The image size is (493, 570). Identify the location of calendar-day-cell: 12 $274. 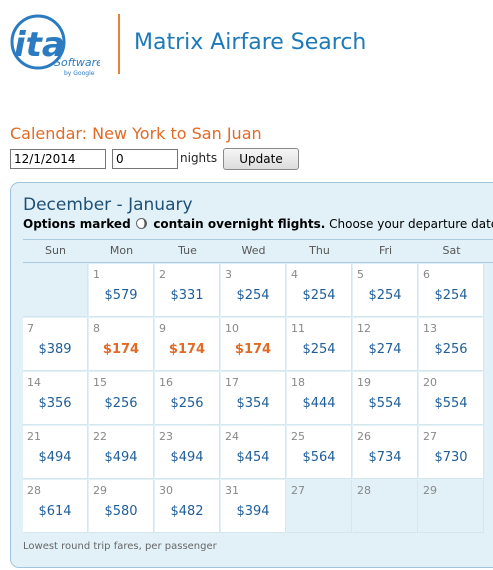
(385, 344).